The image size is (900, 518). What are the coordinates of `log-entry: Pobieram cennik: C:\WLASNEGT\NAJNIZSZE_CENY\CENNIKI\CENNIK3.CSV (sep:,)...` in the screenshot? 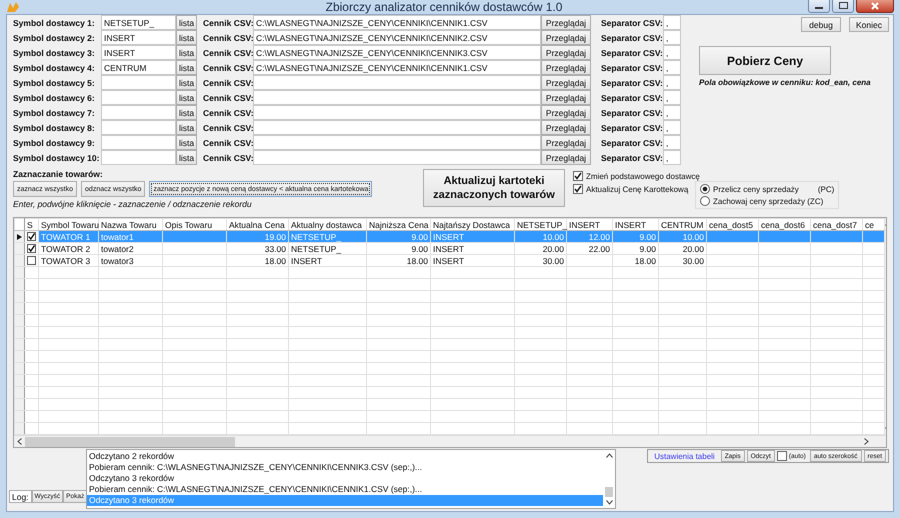 It's located at (345, 467).